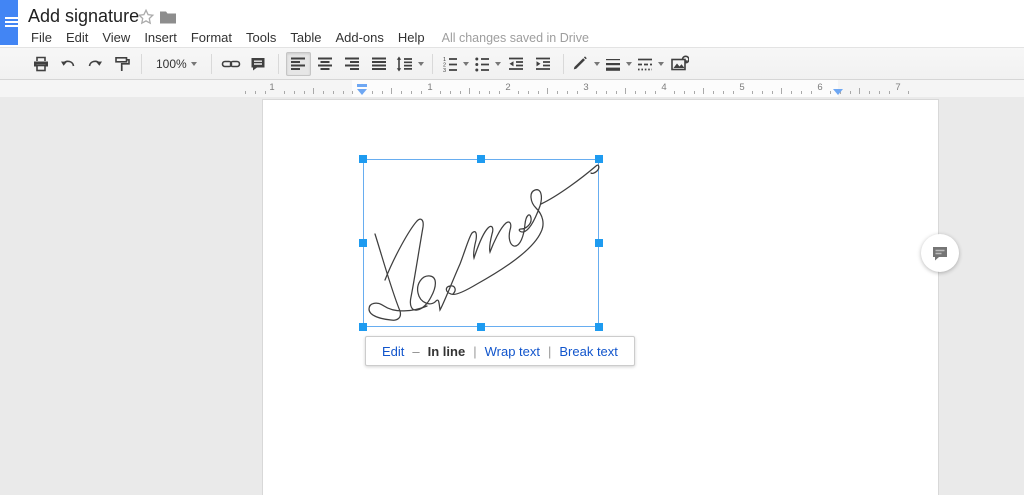 The image size is (1024, 495). I want to click on paint-format-button, so click(121, 64).